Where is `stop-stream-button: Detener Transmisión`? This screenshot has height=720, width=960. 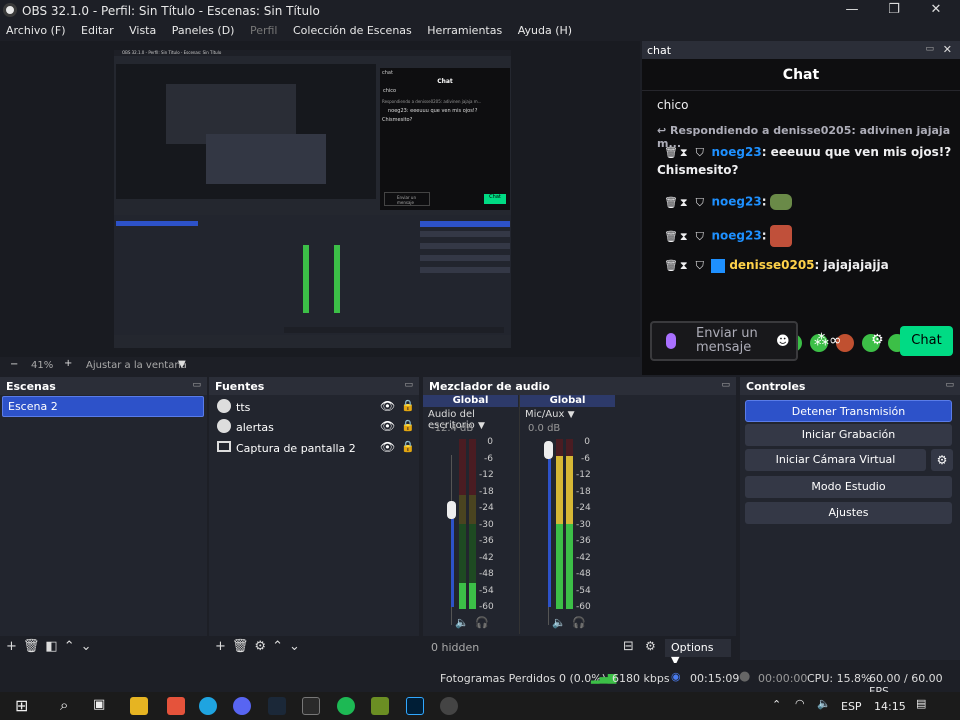
stop-stream-button: Detener Transmisión is located at coordinates (848, 411).